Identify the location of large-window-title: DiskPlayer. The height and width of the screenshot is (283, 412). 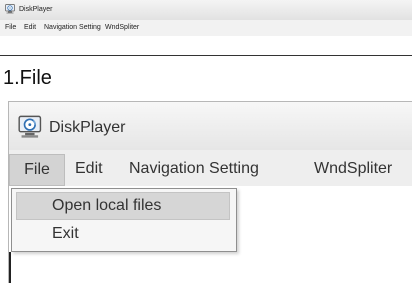
(87, 127).